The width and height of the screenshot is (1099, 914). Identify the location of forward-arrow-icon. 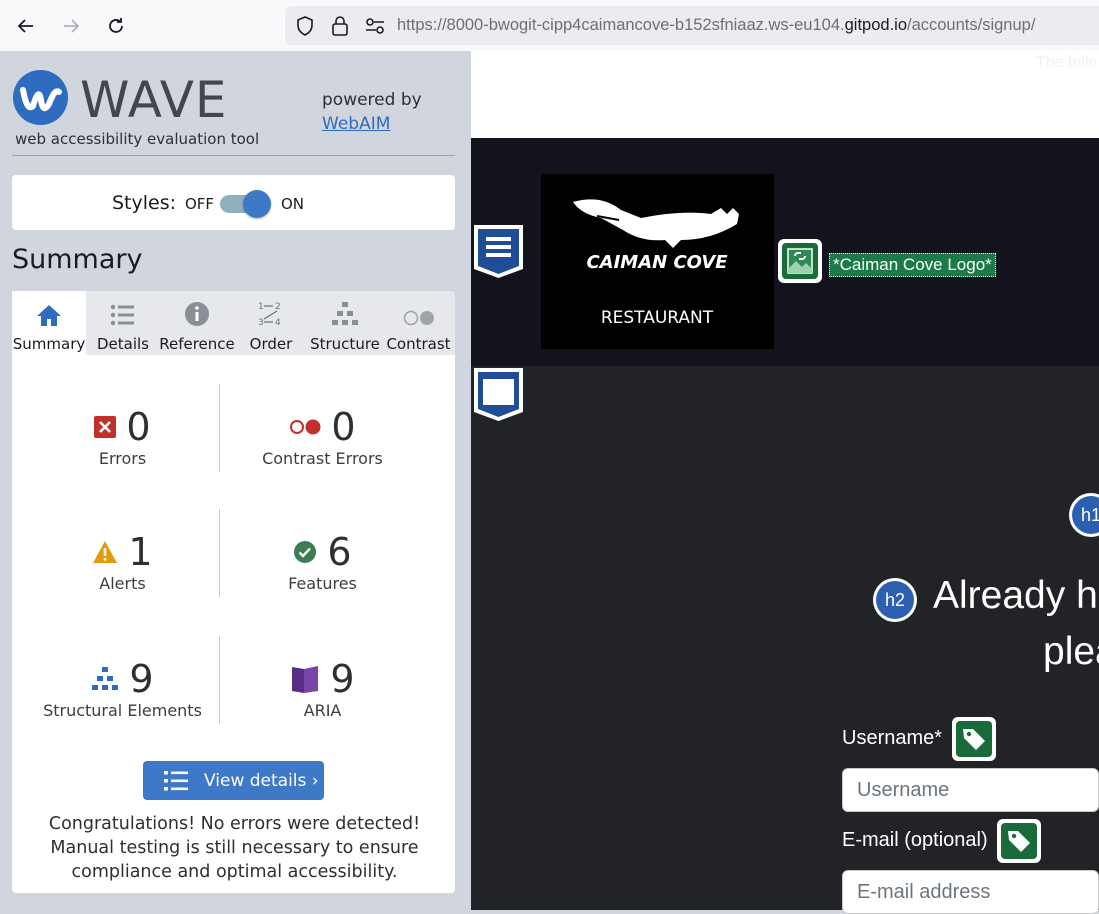
(72, 26).